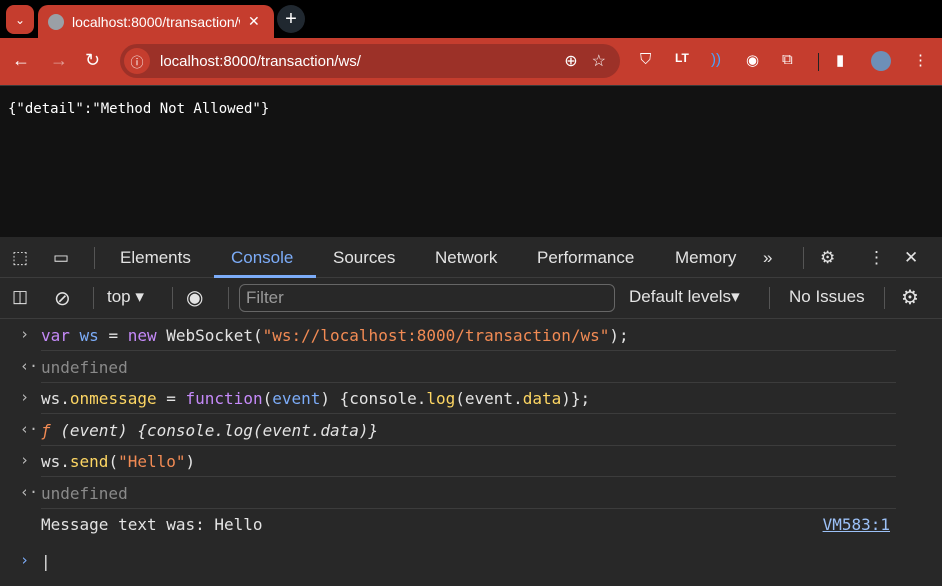 This screenshot has height=586, width=942. I want to click on filter-input: Filter, so click(427, 298).